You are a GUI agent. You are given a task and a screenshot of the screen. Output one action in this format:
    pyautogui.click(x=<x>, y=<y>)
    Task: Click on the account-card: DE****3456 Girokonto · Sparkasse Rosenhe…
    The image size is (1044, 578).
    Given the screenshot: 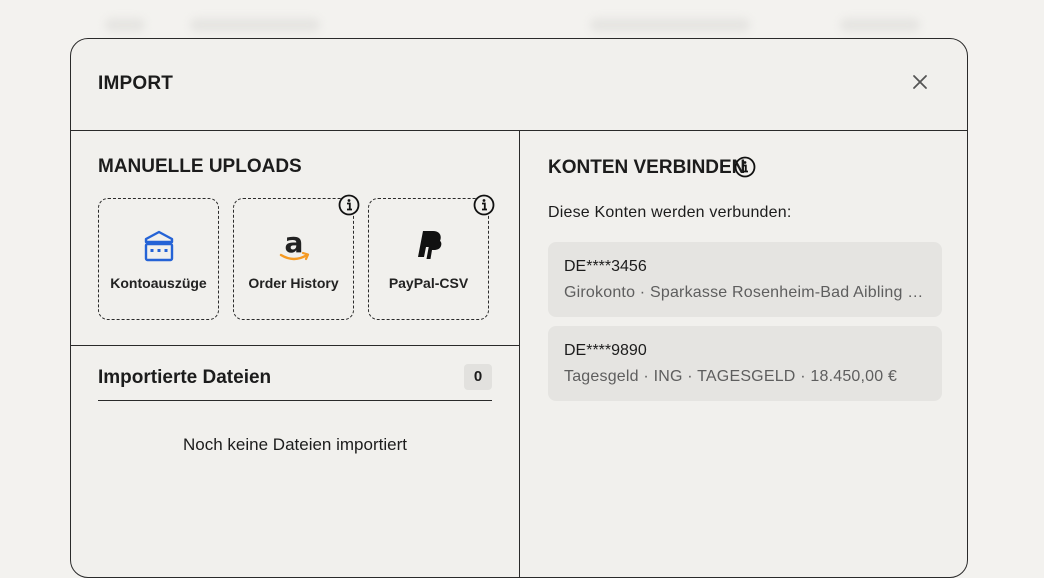 What is the action you would take?
    pyautogui.click(x=745, y=279)
    